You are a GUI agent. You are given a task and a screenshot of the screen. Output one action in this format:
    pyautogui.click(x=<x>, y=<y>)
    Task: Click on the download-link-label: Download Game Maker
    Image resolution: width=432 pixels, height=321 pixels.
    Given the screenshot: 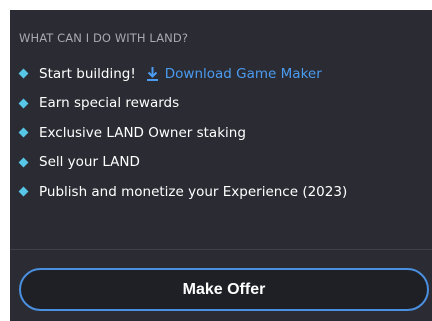 What is the action you would take?
    pyautogui.click(x=243, y=73)
    